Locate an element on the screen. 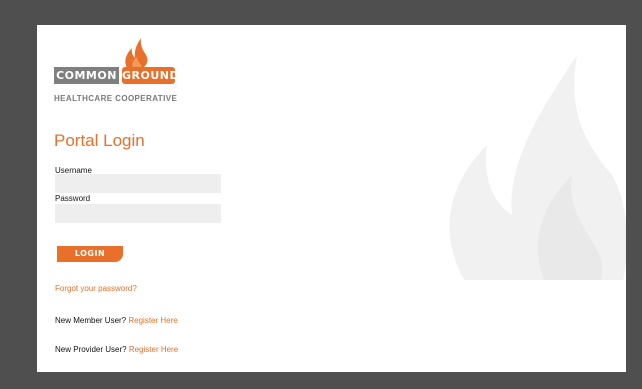 The image size is (642, 389). company-logo: COMMON GROUND HEALTHCARE COOPERATIVE is located at coordinates (134, 75).